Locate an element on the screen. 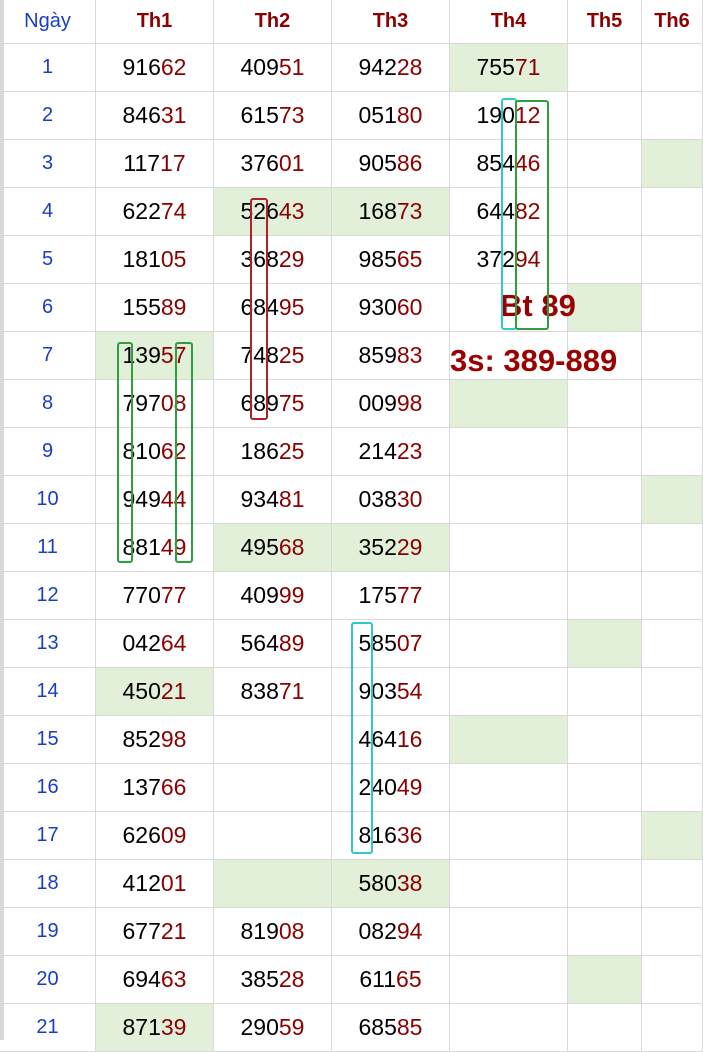  header-th2: Th2 is located at coordinates (273, 22).